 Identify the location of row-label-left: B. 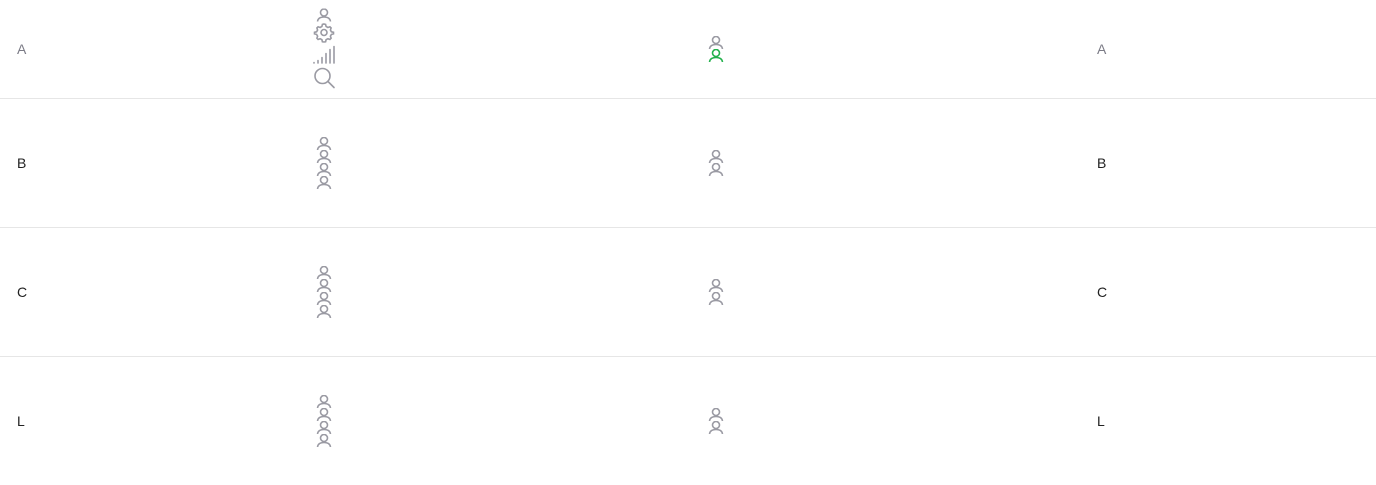
(22, 163).